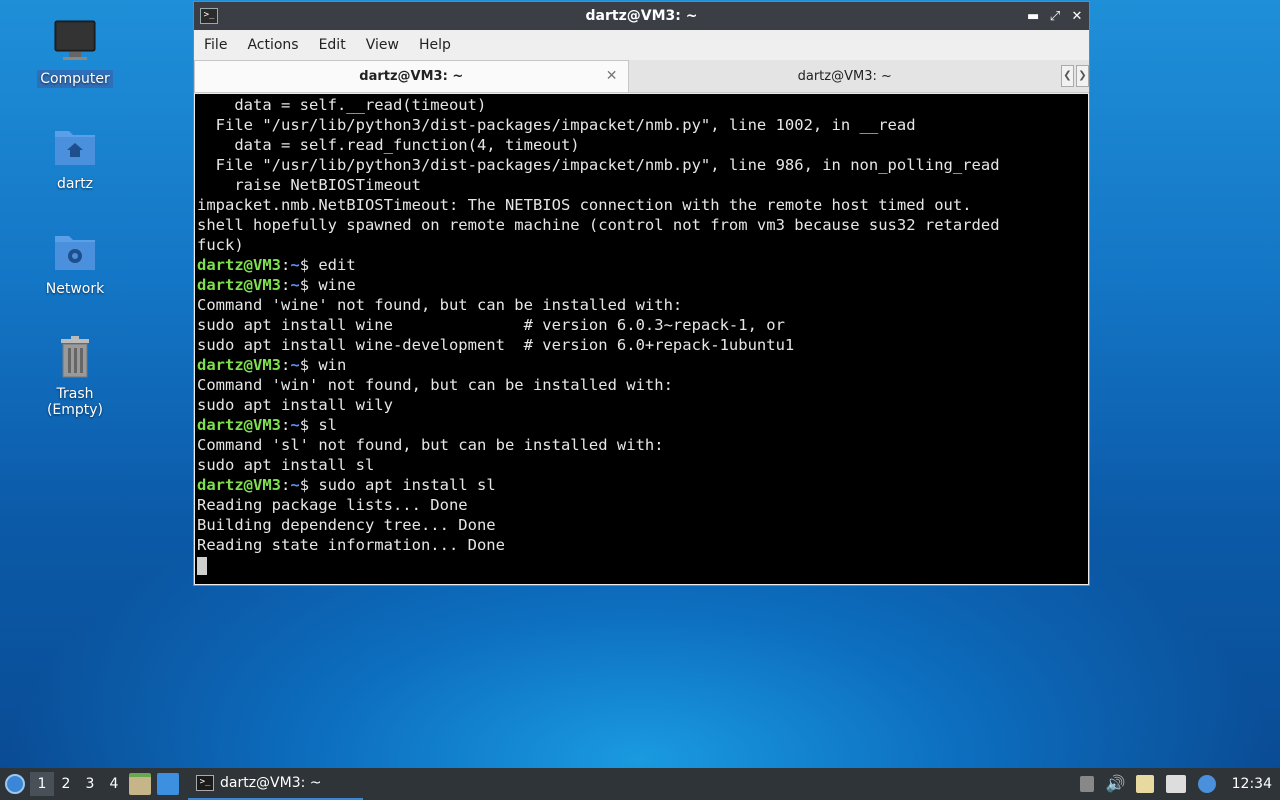 The image size is (1280, 800). I want to click on menu-actions: Actions, so click(272, 45).